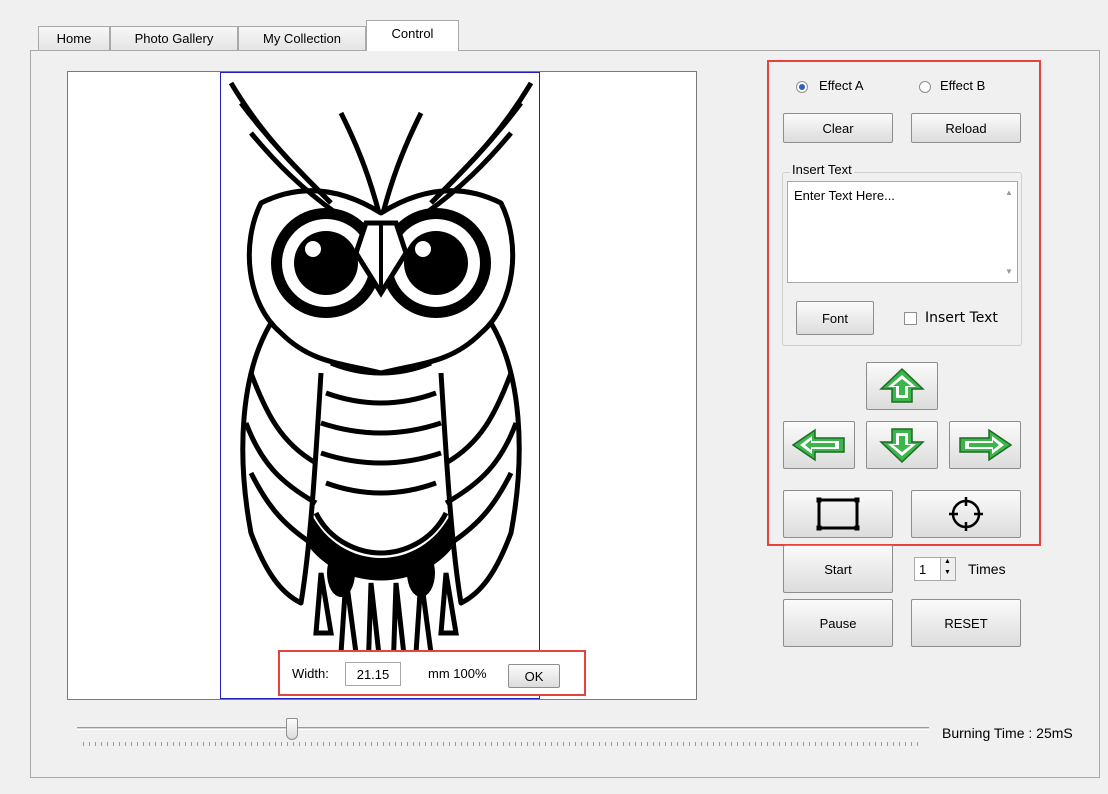 This screenshot has width=1108, height=794. What do you see at coordinates (935, 569) in the screenshot?
I see `times-spinner: 1 ▲ ▼` at bounding box center [935, 569].